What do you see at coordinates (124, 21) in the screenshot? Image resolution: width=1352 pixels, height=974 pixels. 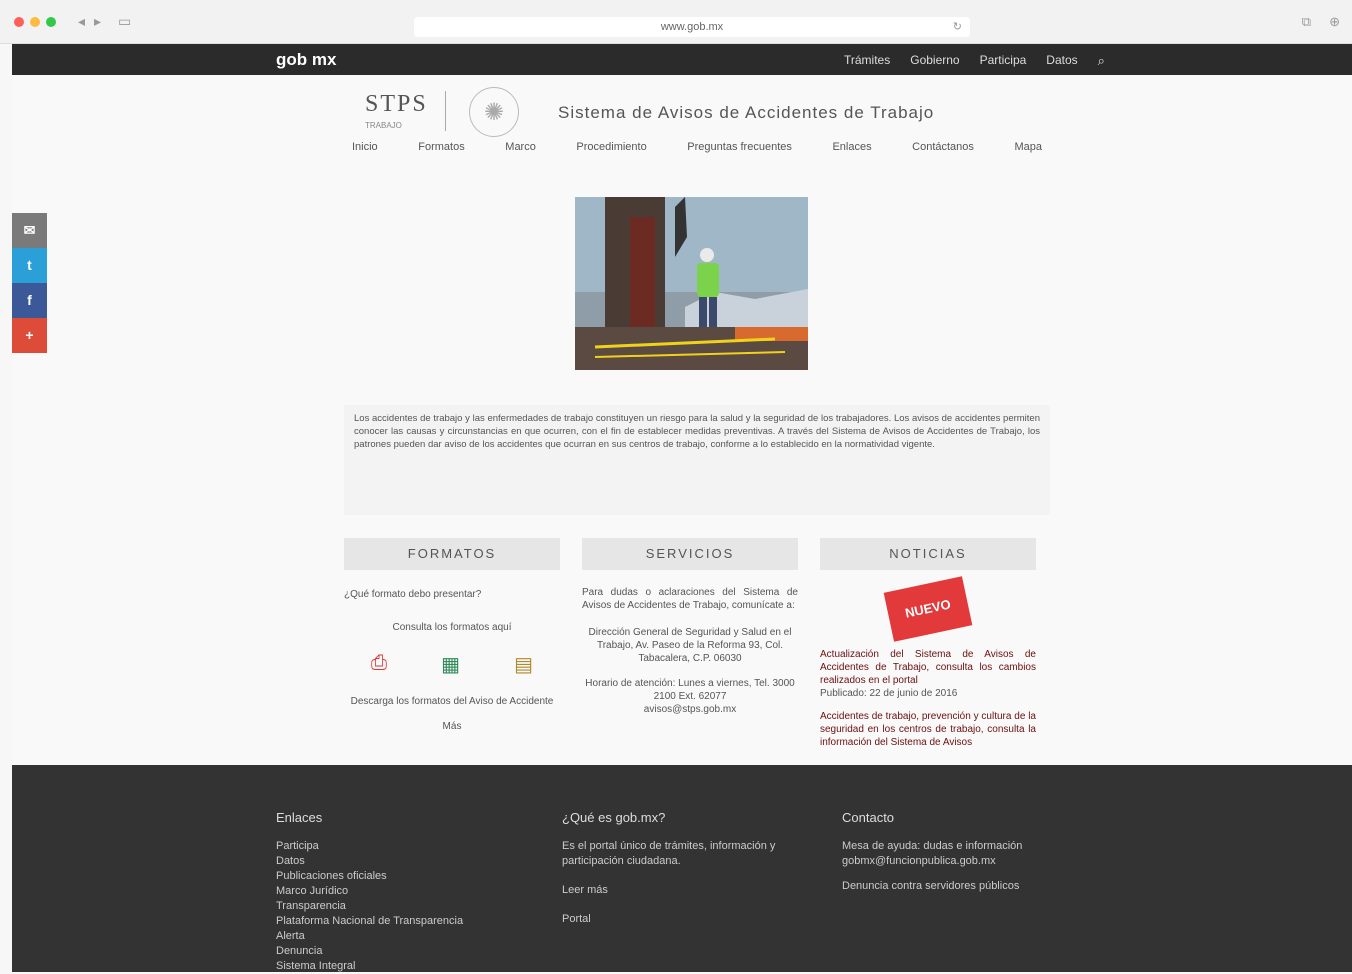 I see `sidebar-toggle-icon: ▭` at bounding box center [124, 21].